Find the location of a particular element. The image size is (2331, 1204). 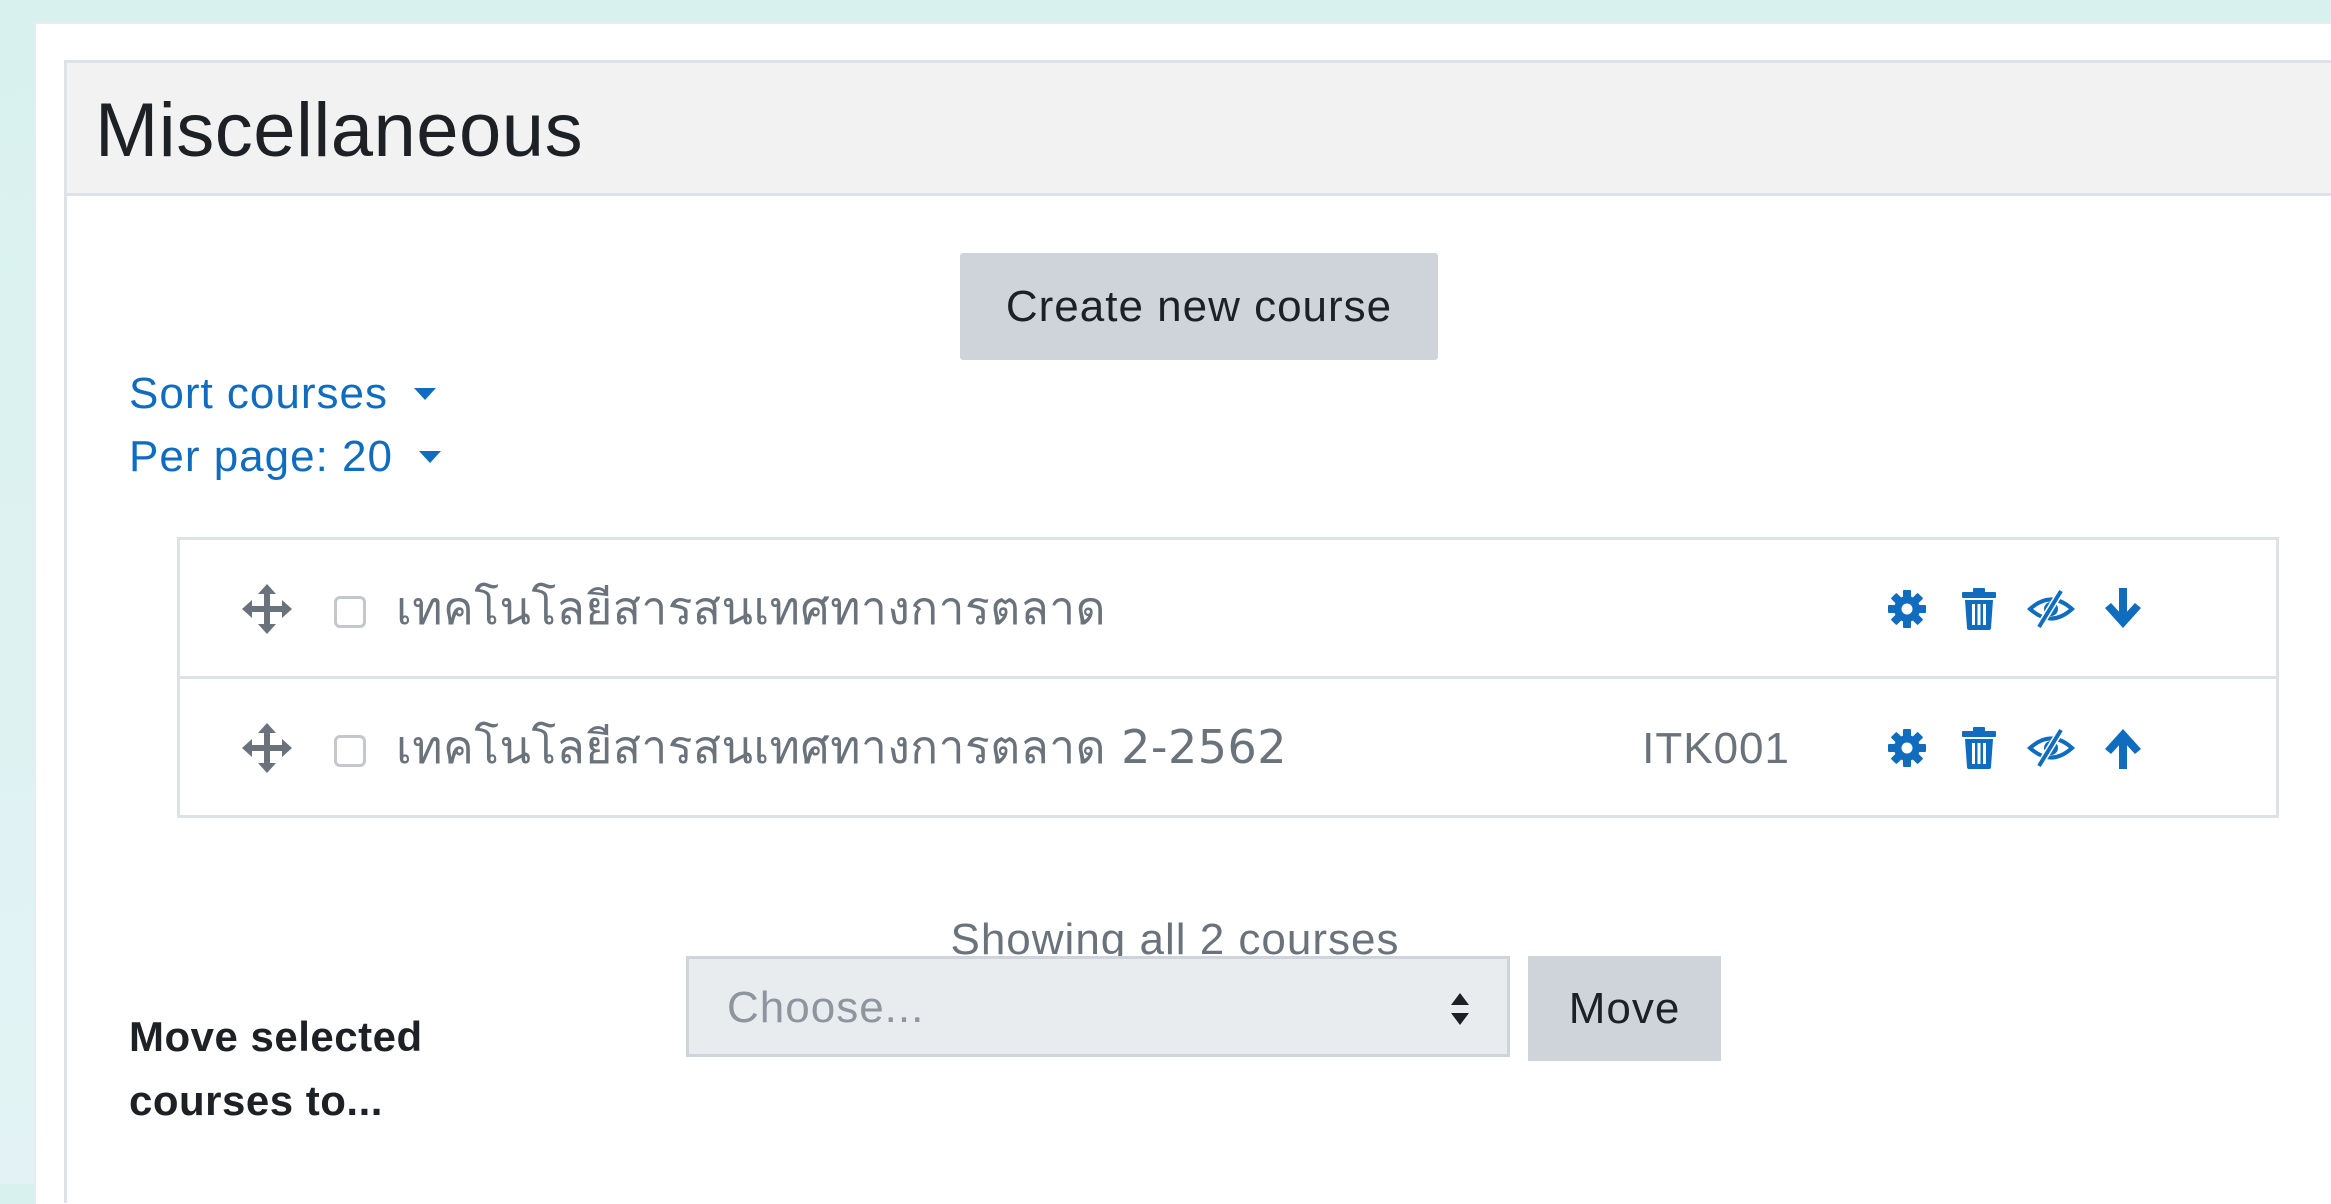

move-button: Move is located at coordinates (1624, 1008).